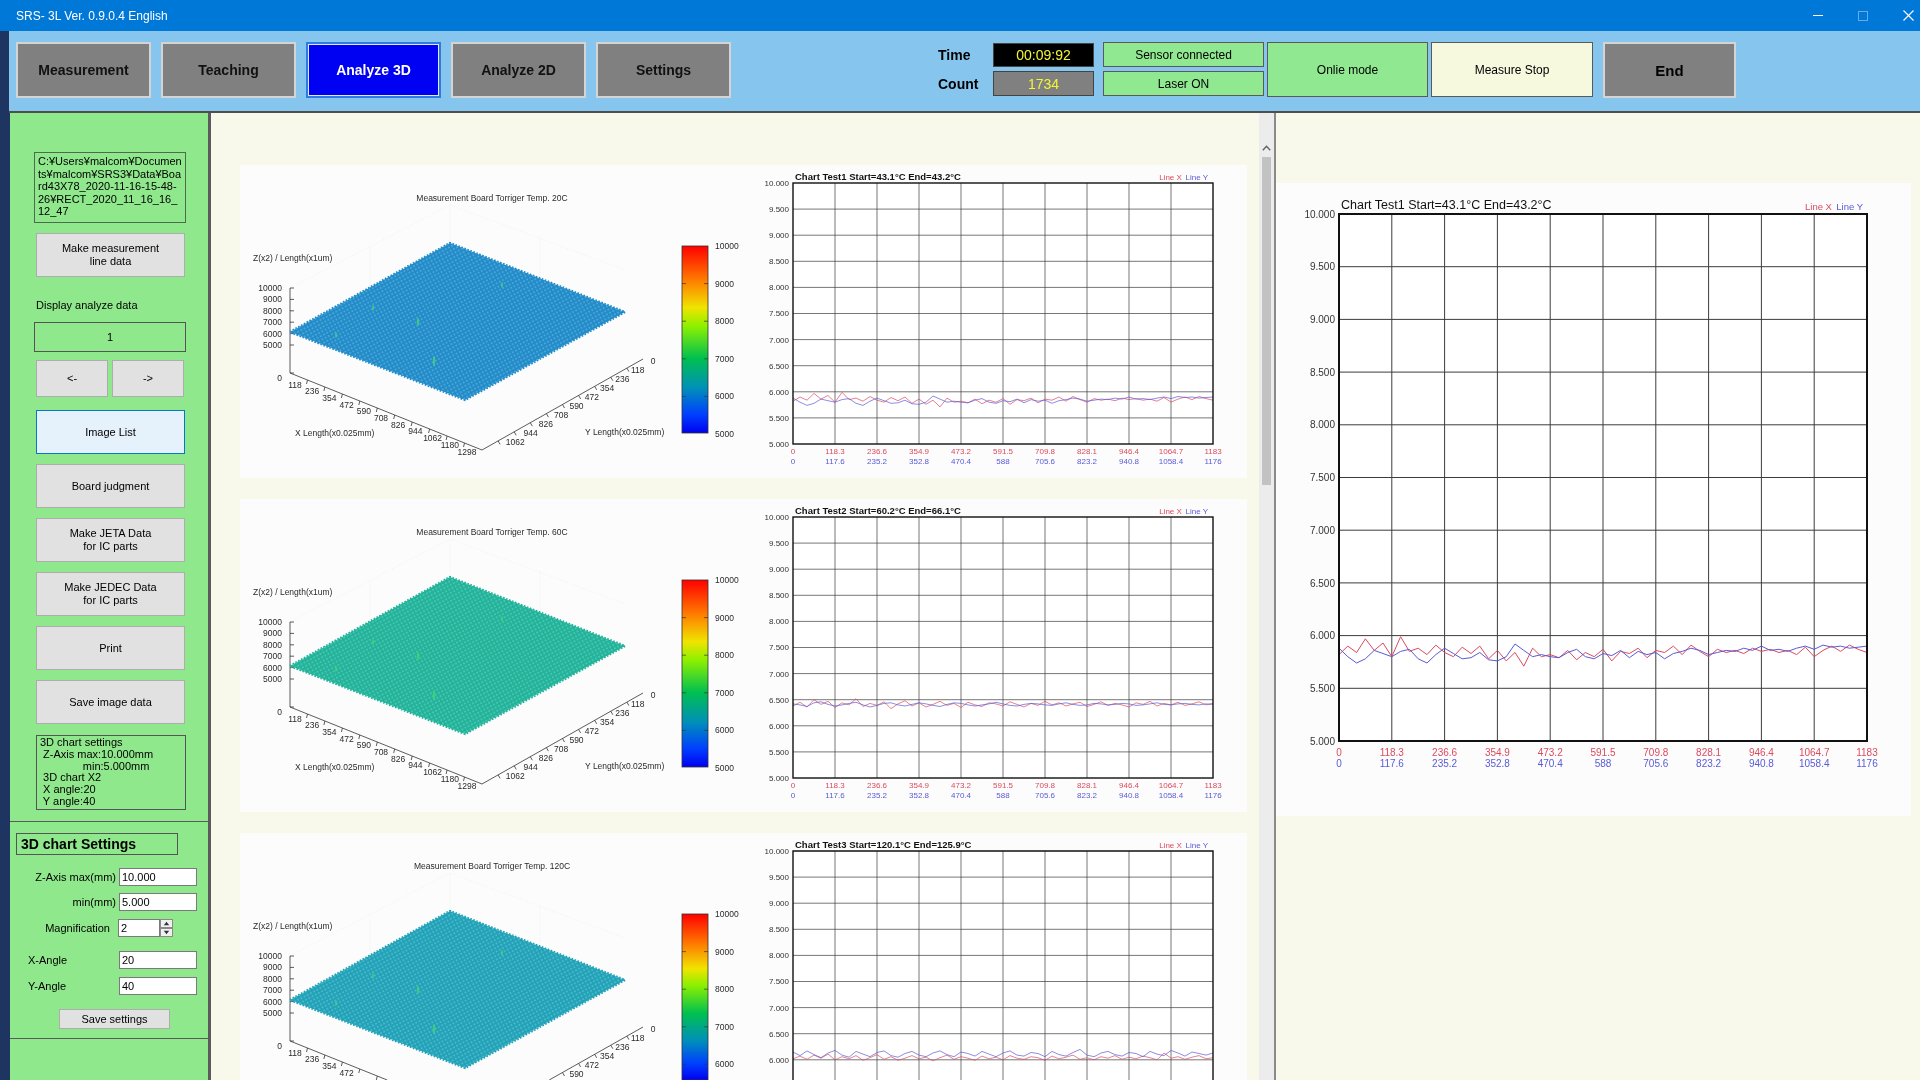 This screenshot has width=1920, height=1080. Describe the element at coordinates (158, 960) in the screenshot. I see `input-field: 20` at that location.